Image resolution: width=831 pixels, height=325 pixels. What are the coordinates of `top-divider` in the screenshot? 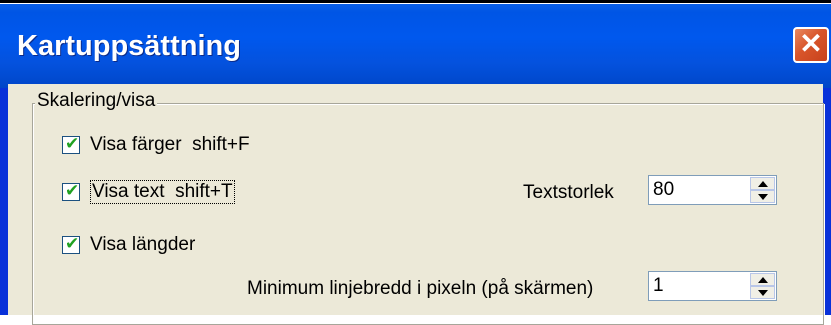 It's located at (415, 1).